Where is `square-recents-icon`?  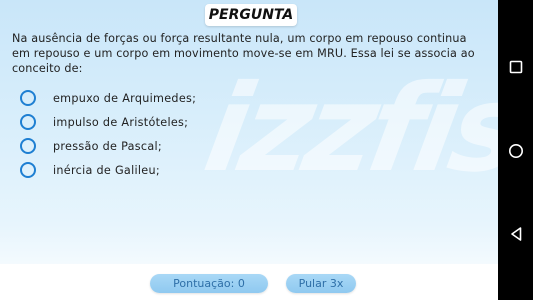 square-recents-icon is located at coordinates (515, 67).